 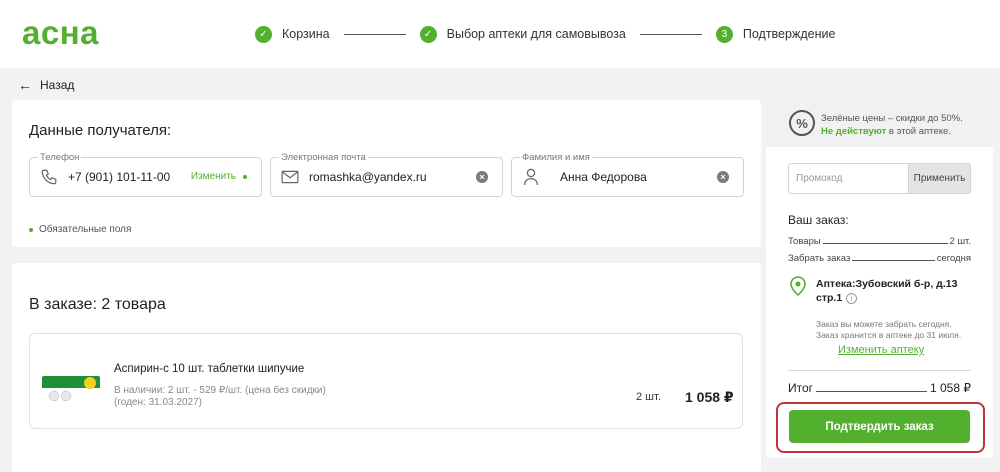 What do you see at coordinates (854, 131) in the screenshot?
I see `banner-emphasis: Не действуют` at bounding box center [854, 131].